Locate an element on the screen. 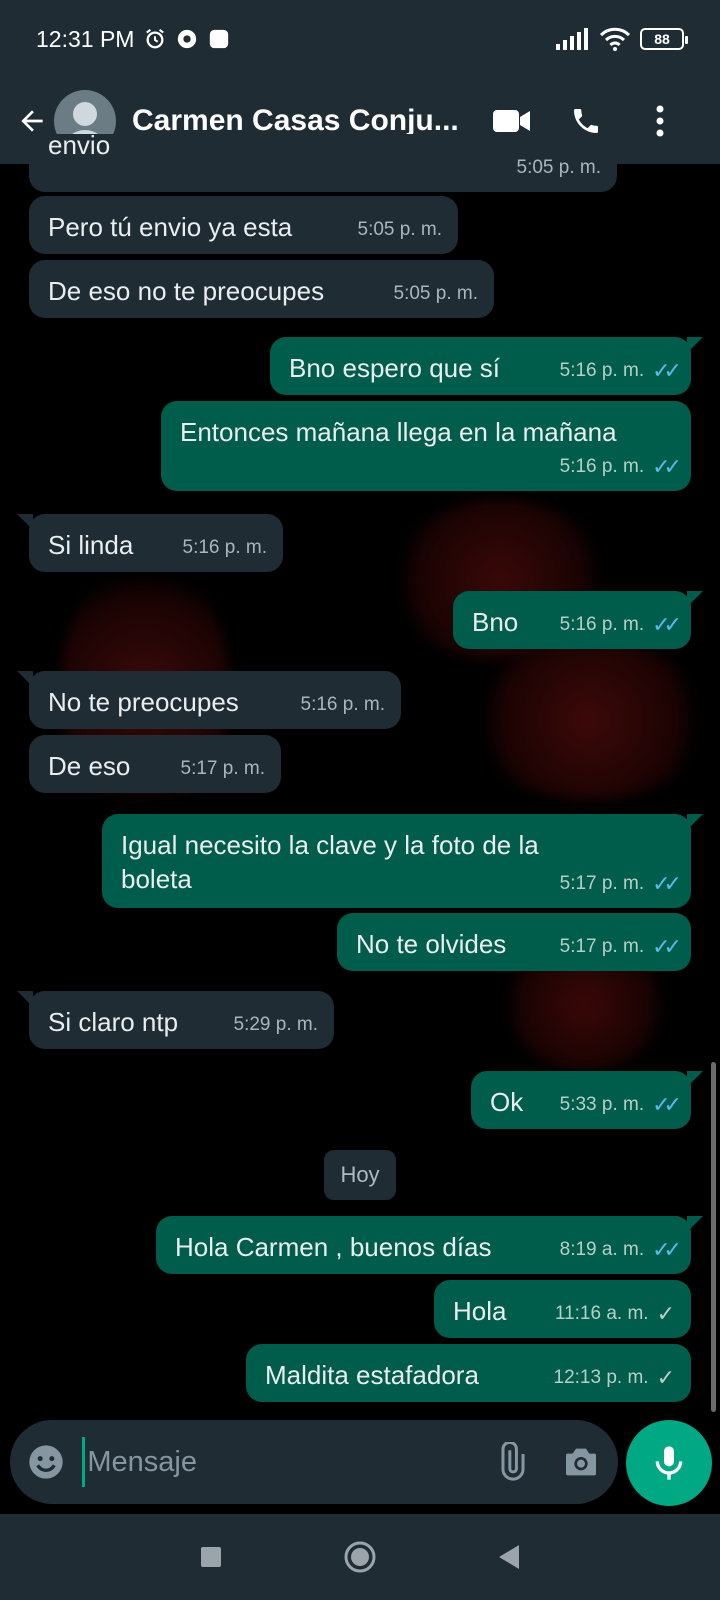 The width and height of the screenshot is (720, 1600). microphone-icon is located at coordinates (669, 1463).